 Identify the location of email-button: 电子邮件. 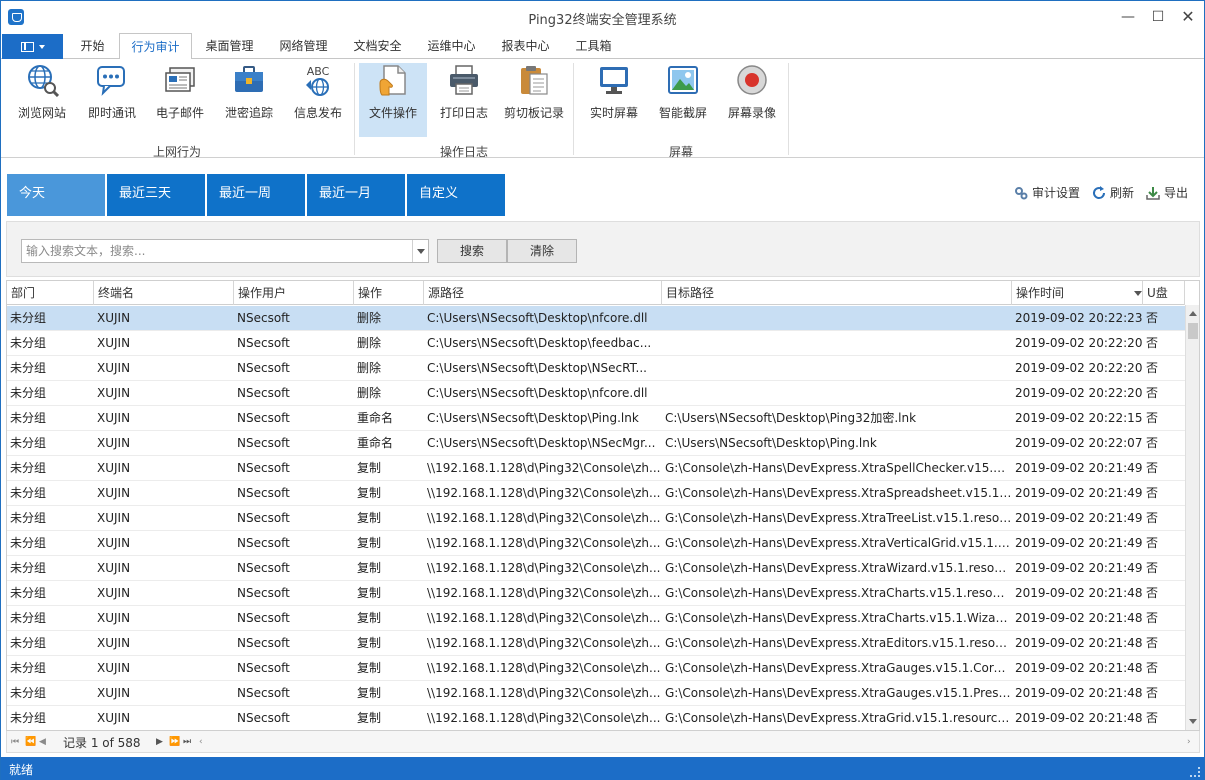
(180, 100).